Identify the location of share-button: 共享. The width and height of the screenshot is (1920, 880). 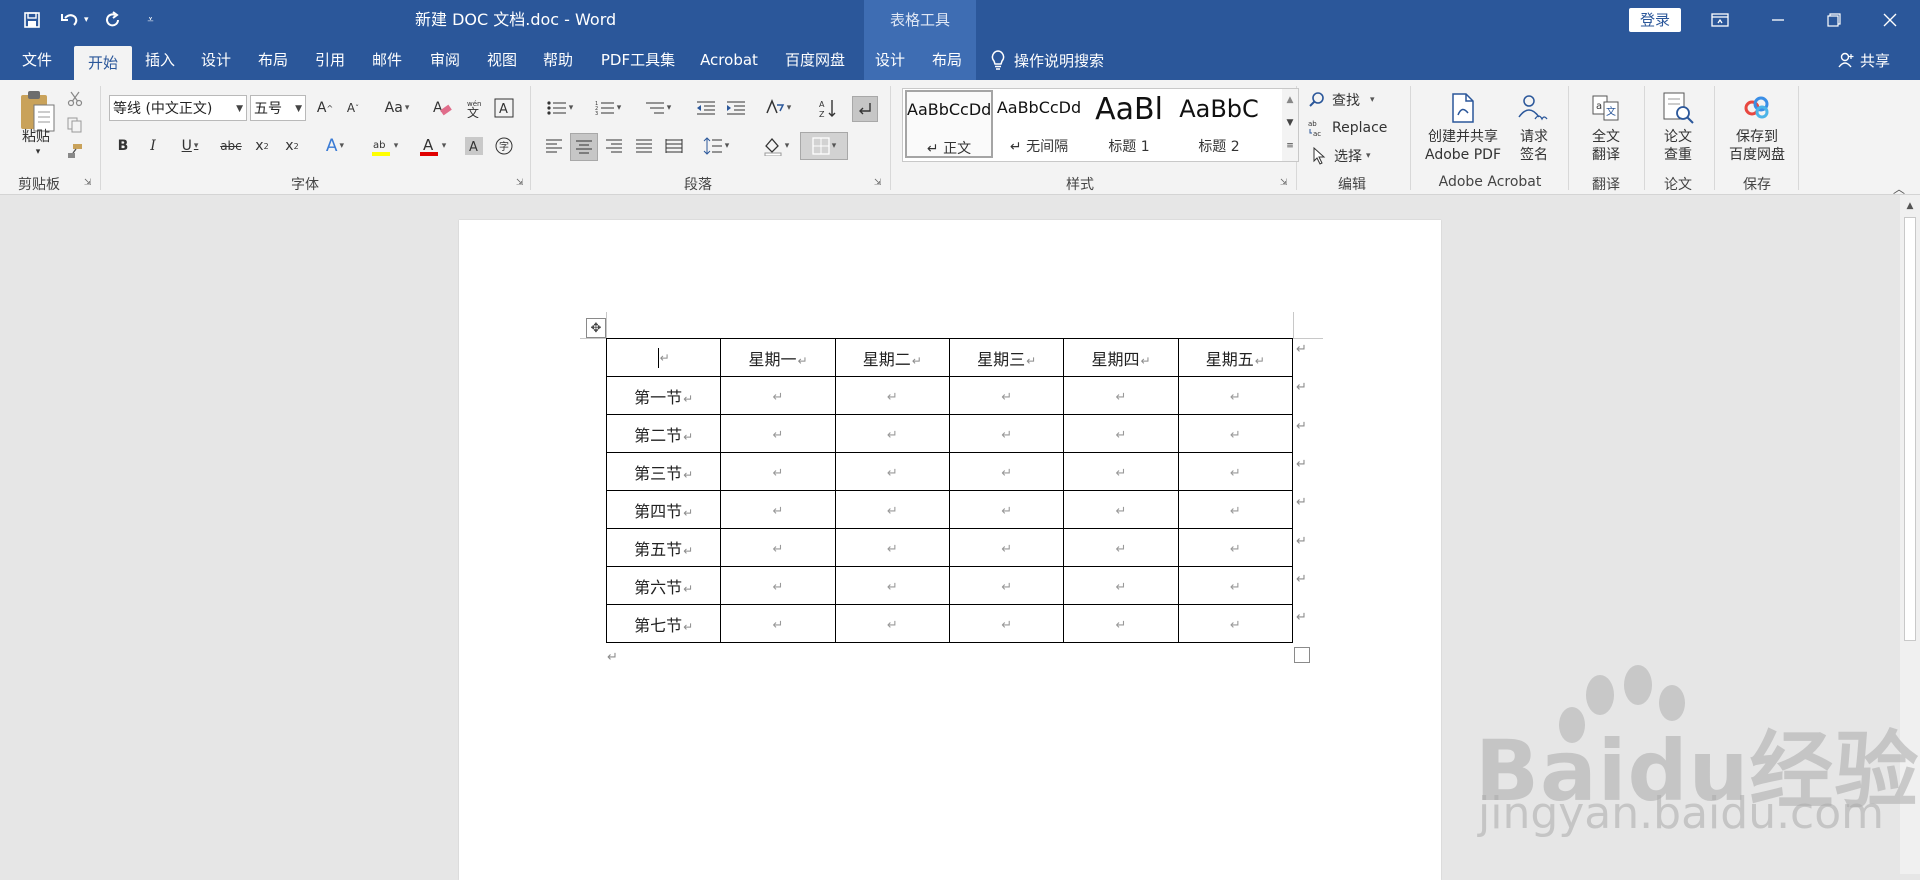
(1864, 60).